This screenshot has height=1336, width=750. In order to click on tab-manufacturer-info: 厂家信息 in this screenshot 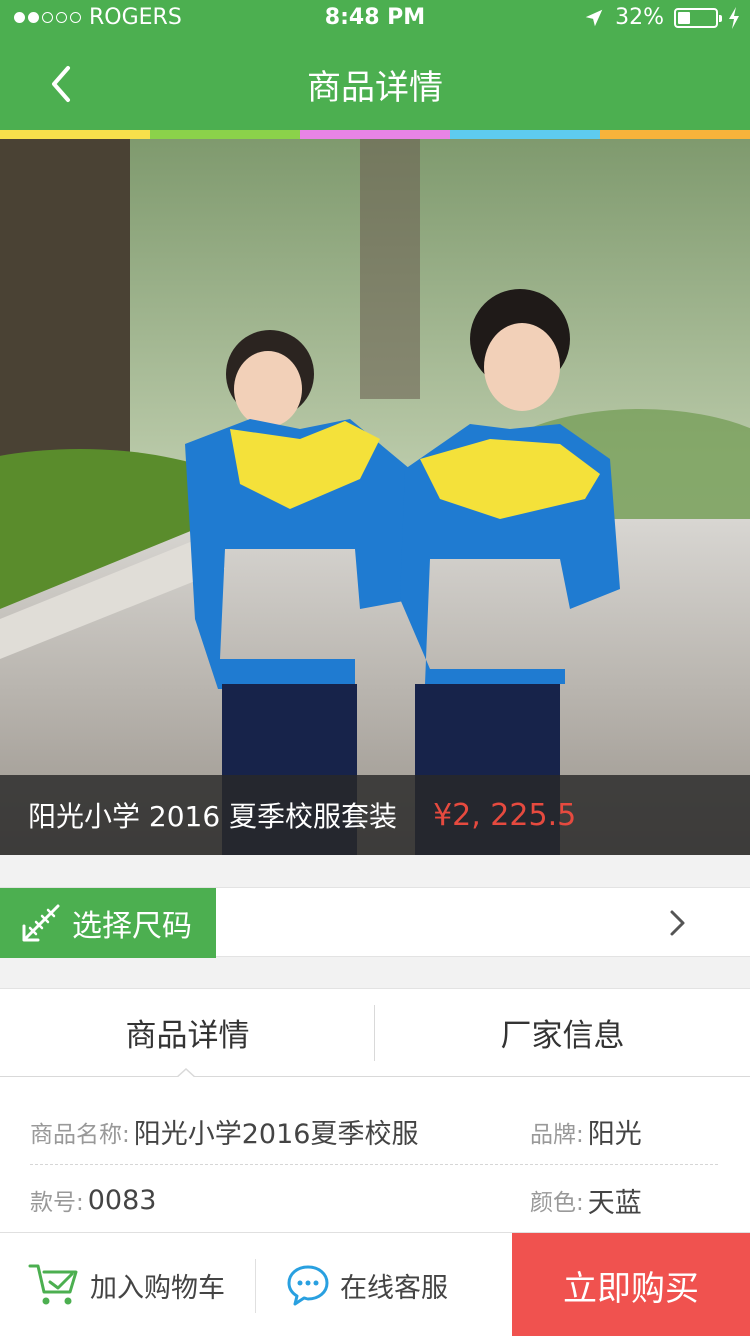, I will do `click(562, 1032)`.